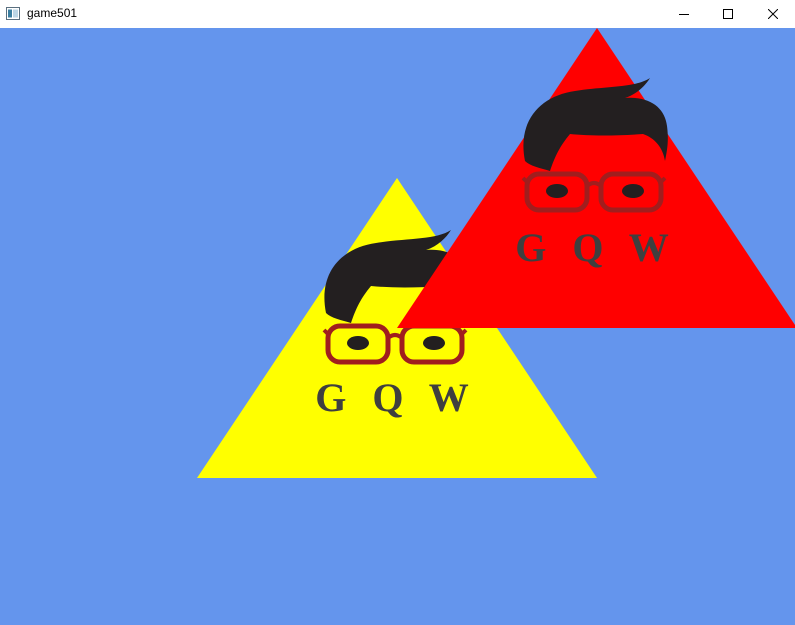  Describe the element at coordinates (13, 13) in the screenshot. I see `app-window-icon` at that location.